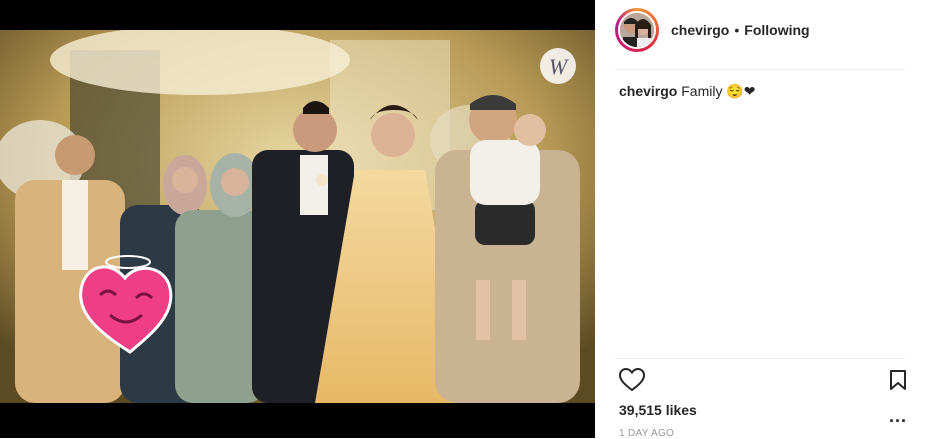 The height and width of the screenshot is (439, 925). Describe the element at coordinates (760, 69) in the screenshot. I see `header-divider` at that location.